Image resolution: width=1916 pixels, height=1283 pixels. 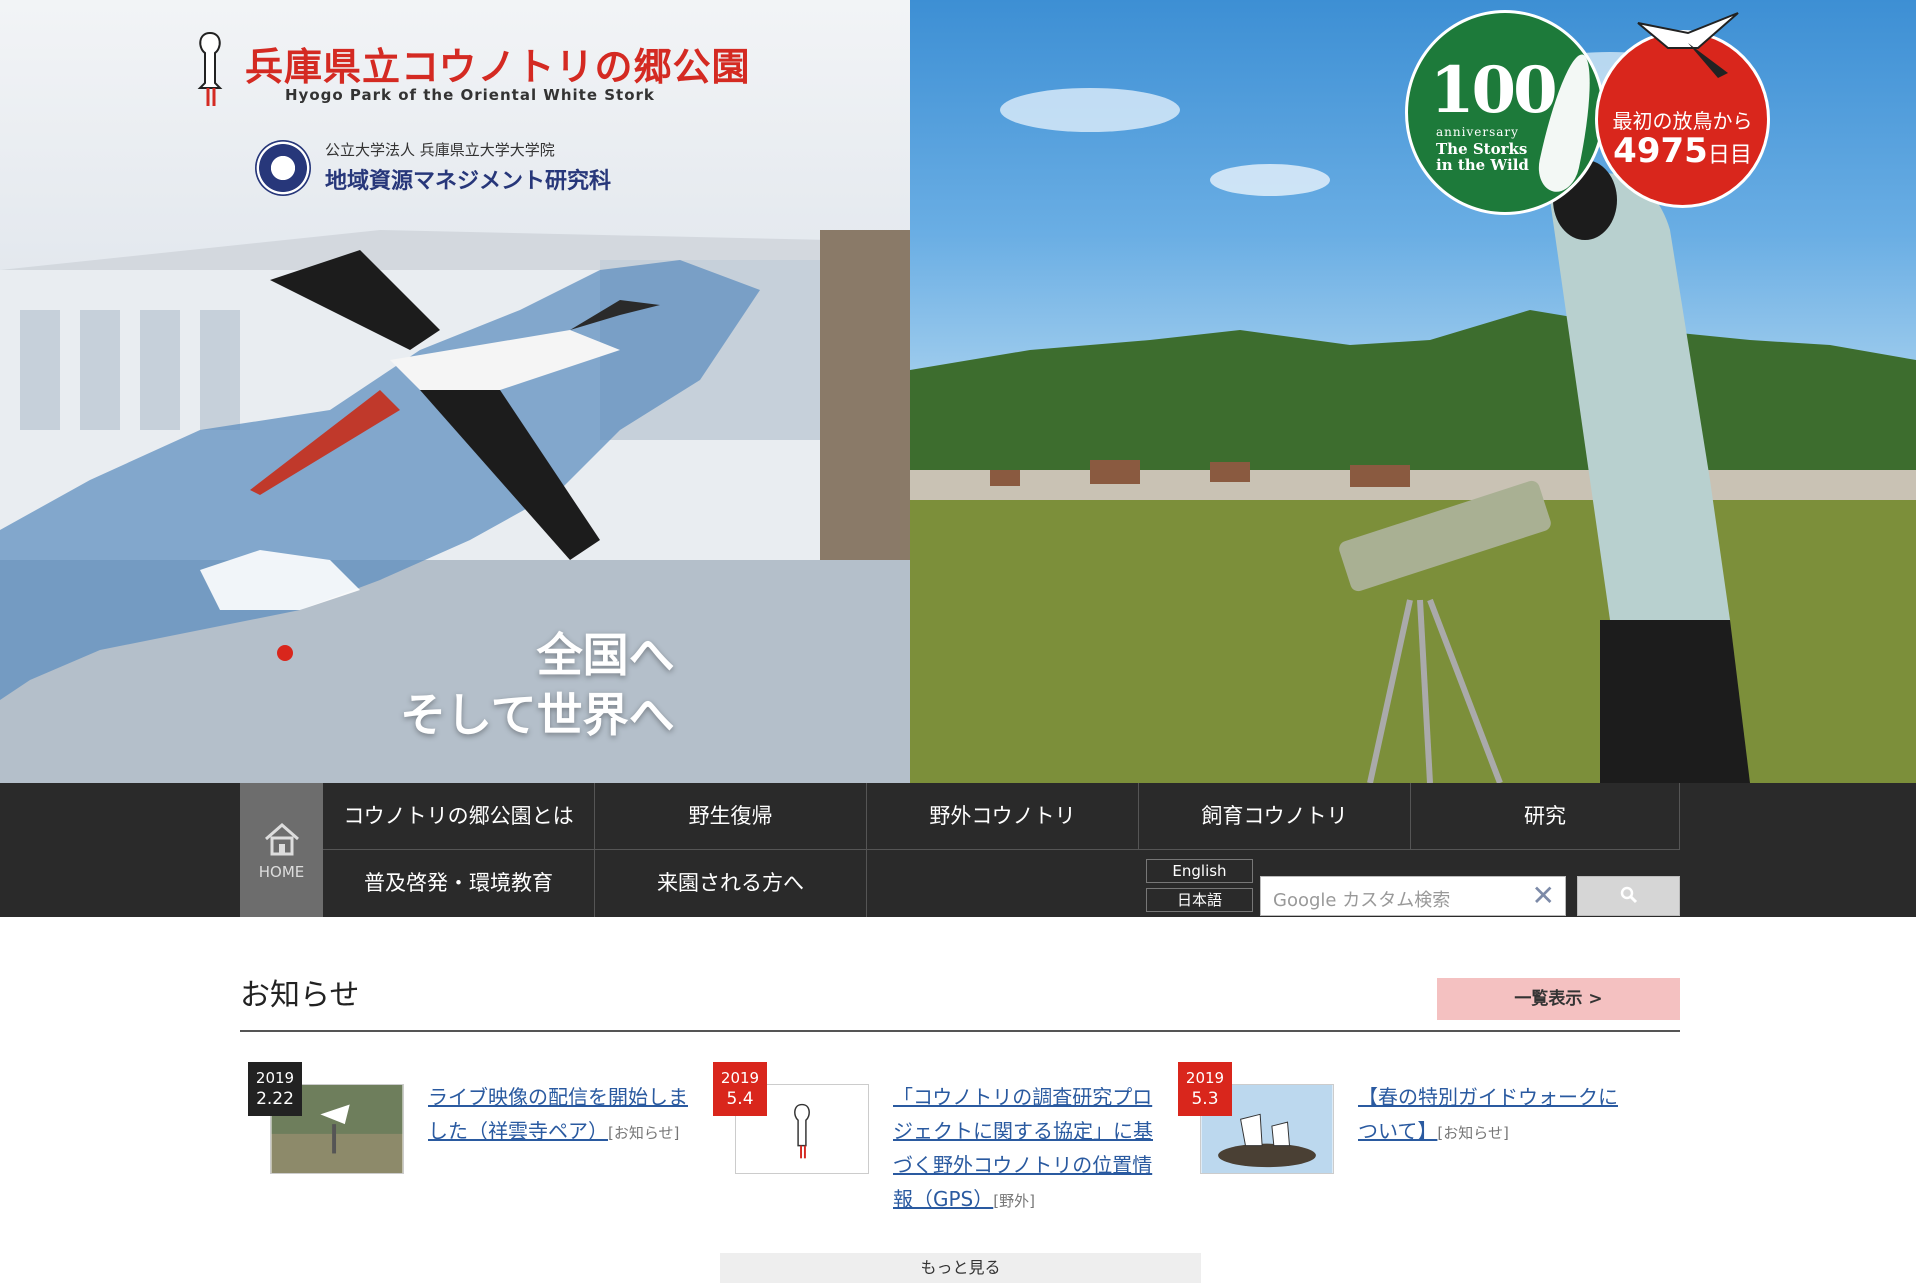 What do you see at coordinates (1558, 999) in the screenshot?
I see `news-list-button: 一覧表示 >` at bounding box center [1558, 999].